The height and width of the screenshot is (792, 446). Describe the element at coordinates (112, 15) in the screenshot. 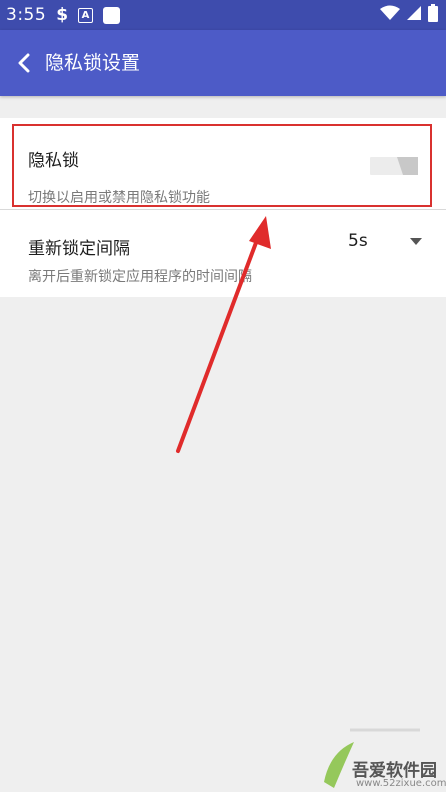

I see `app-notification-icon` at that location.